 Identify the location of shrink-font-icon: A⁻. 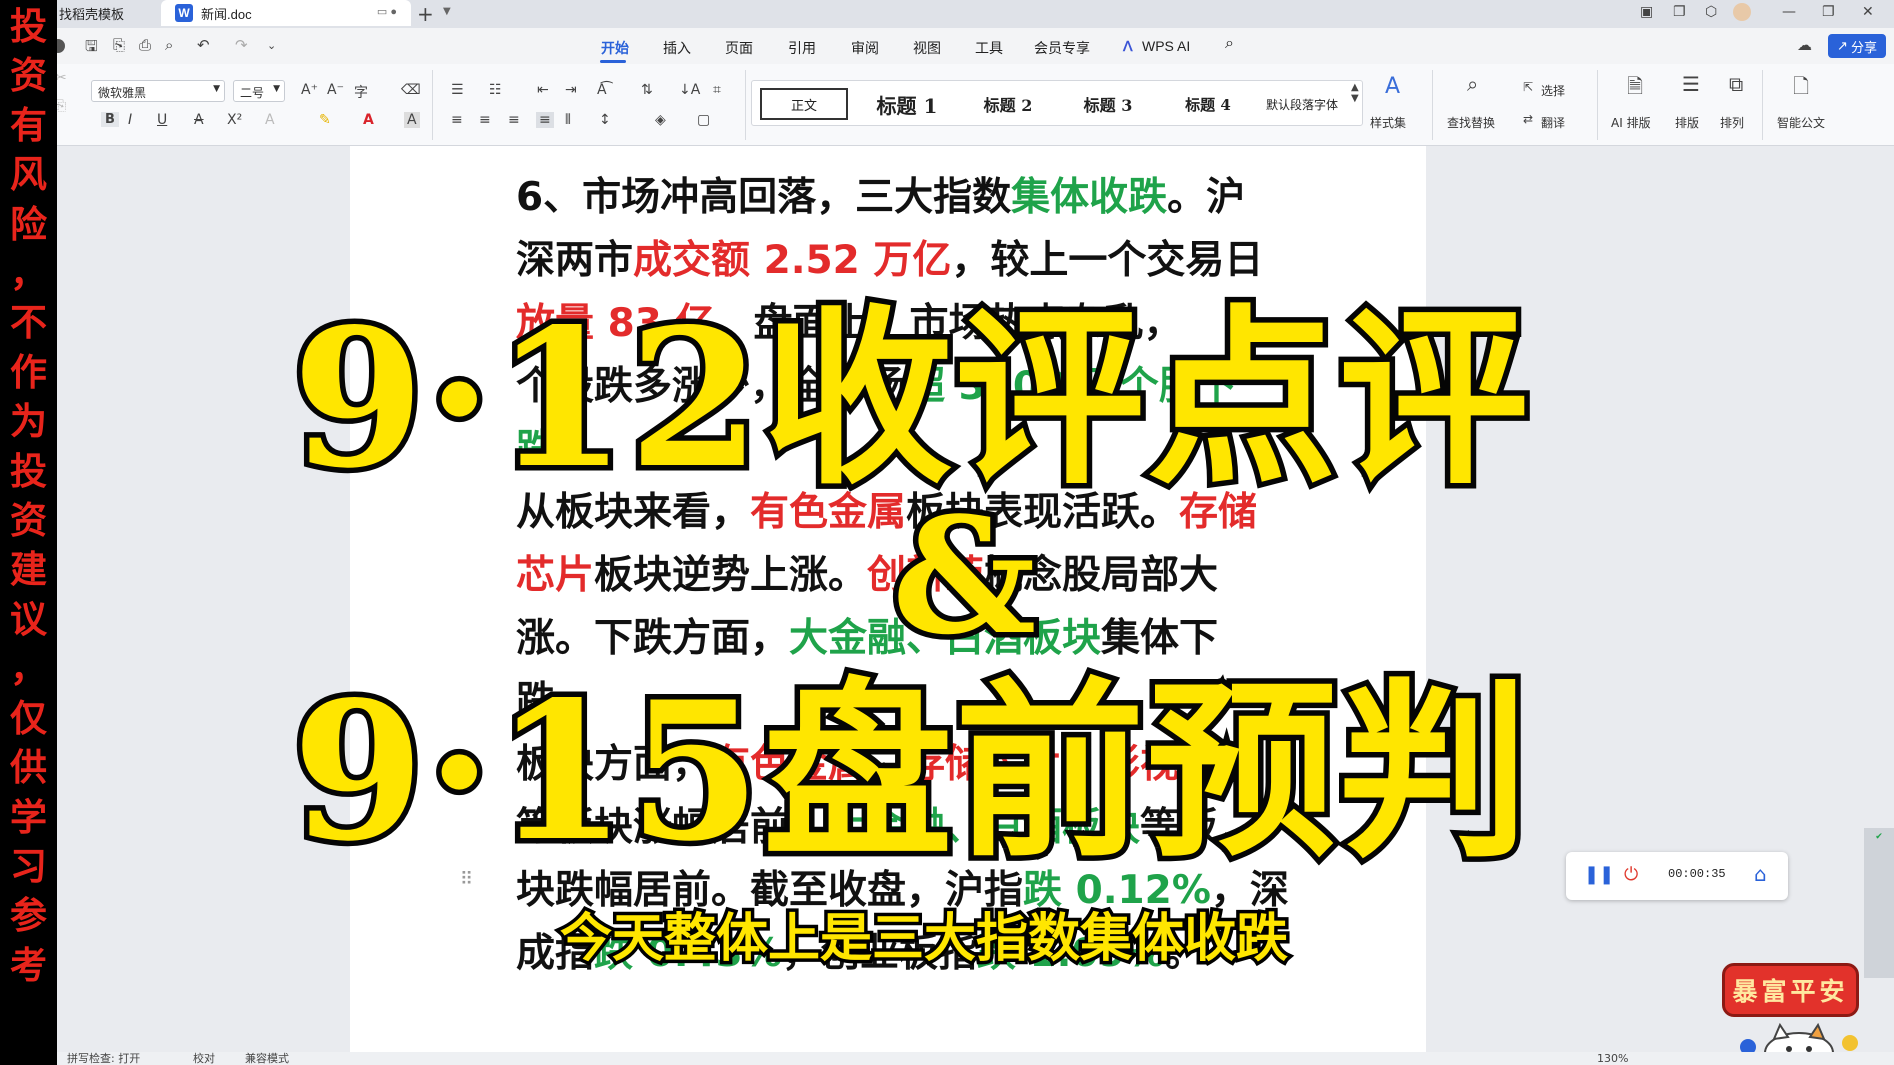
(335, 90).